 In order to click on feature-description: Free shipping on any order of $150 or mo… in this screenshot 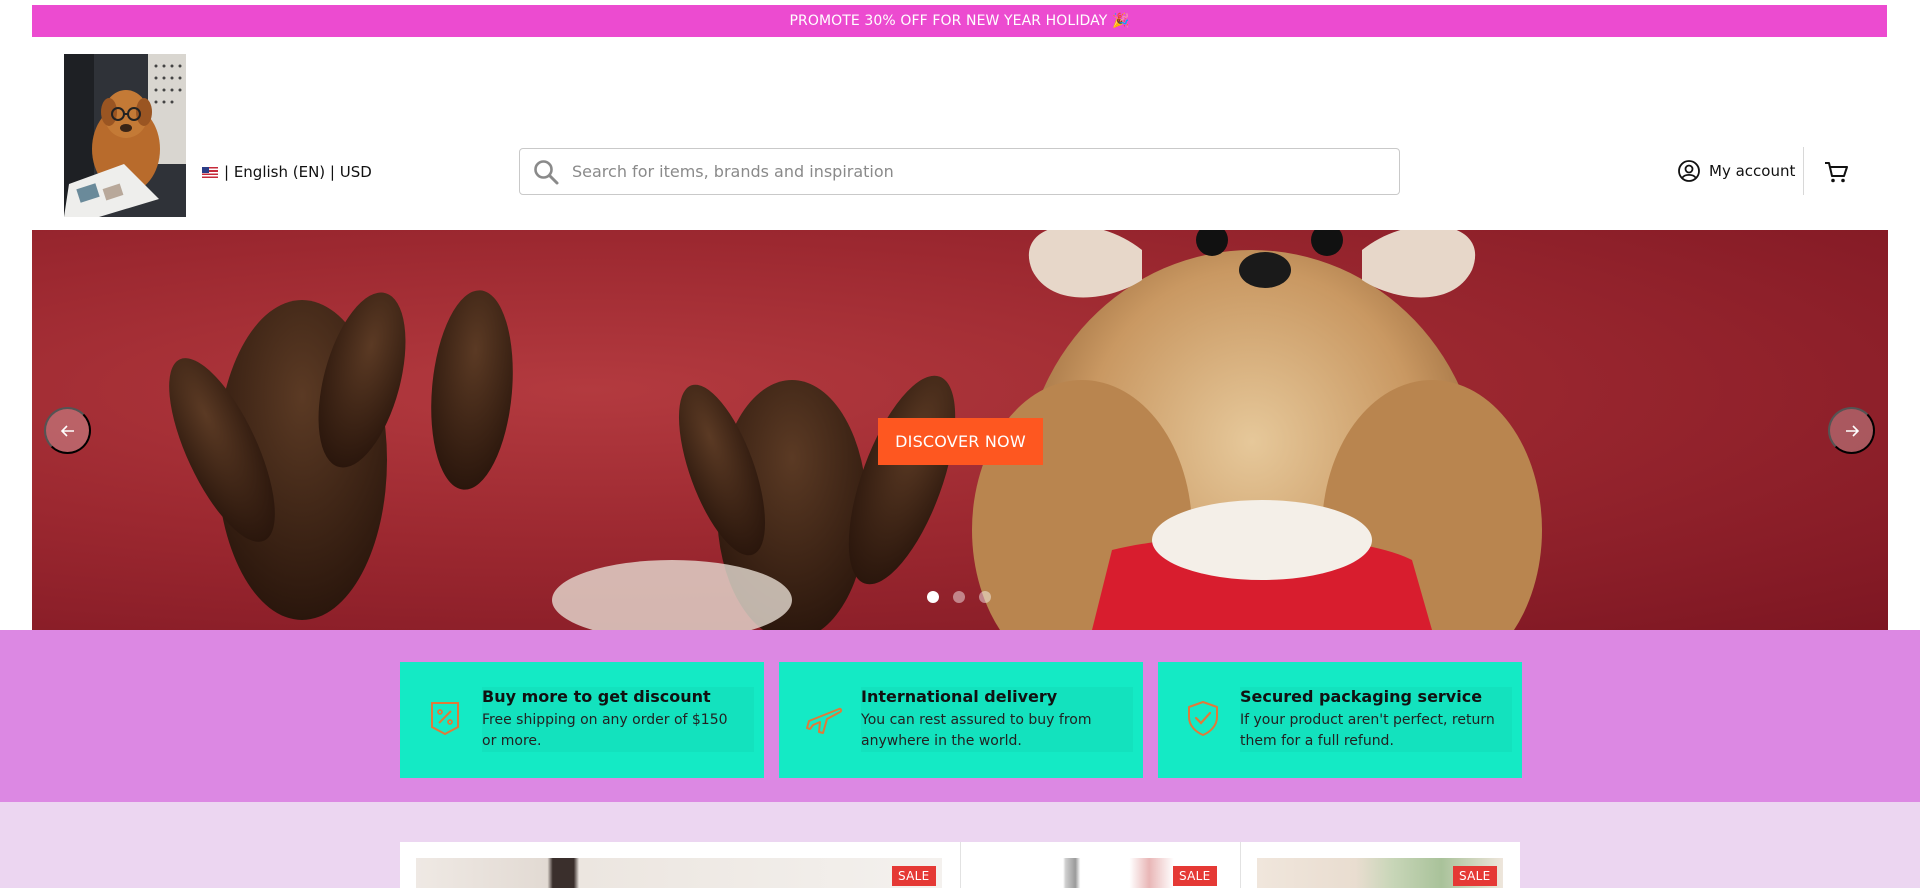, I will do `click(605, 730)`.